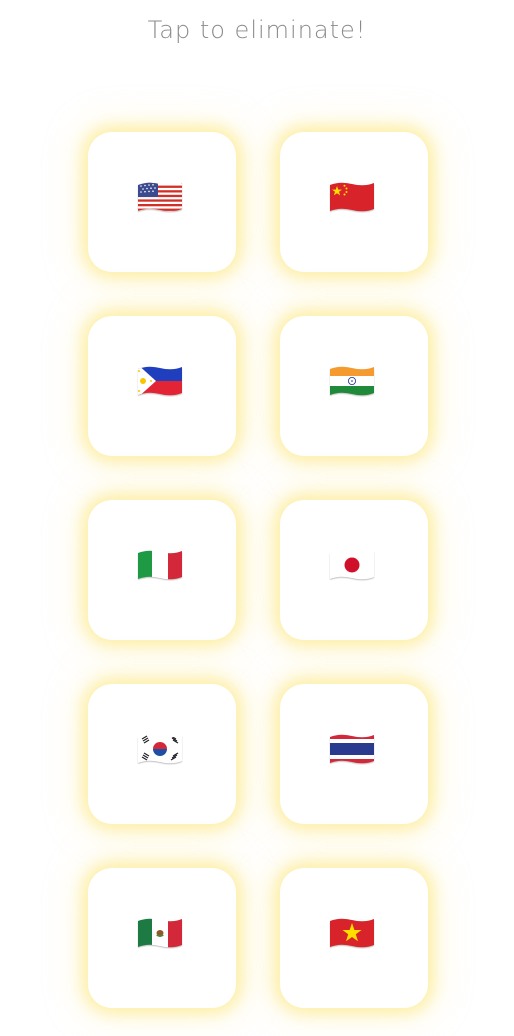 The height and width of the screenshot is (1036, 514). Describe the element at coordinates (352, 381) in the screenshot. I see `in-flag-icon` at that location.